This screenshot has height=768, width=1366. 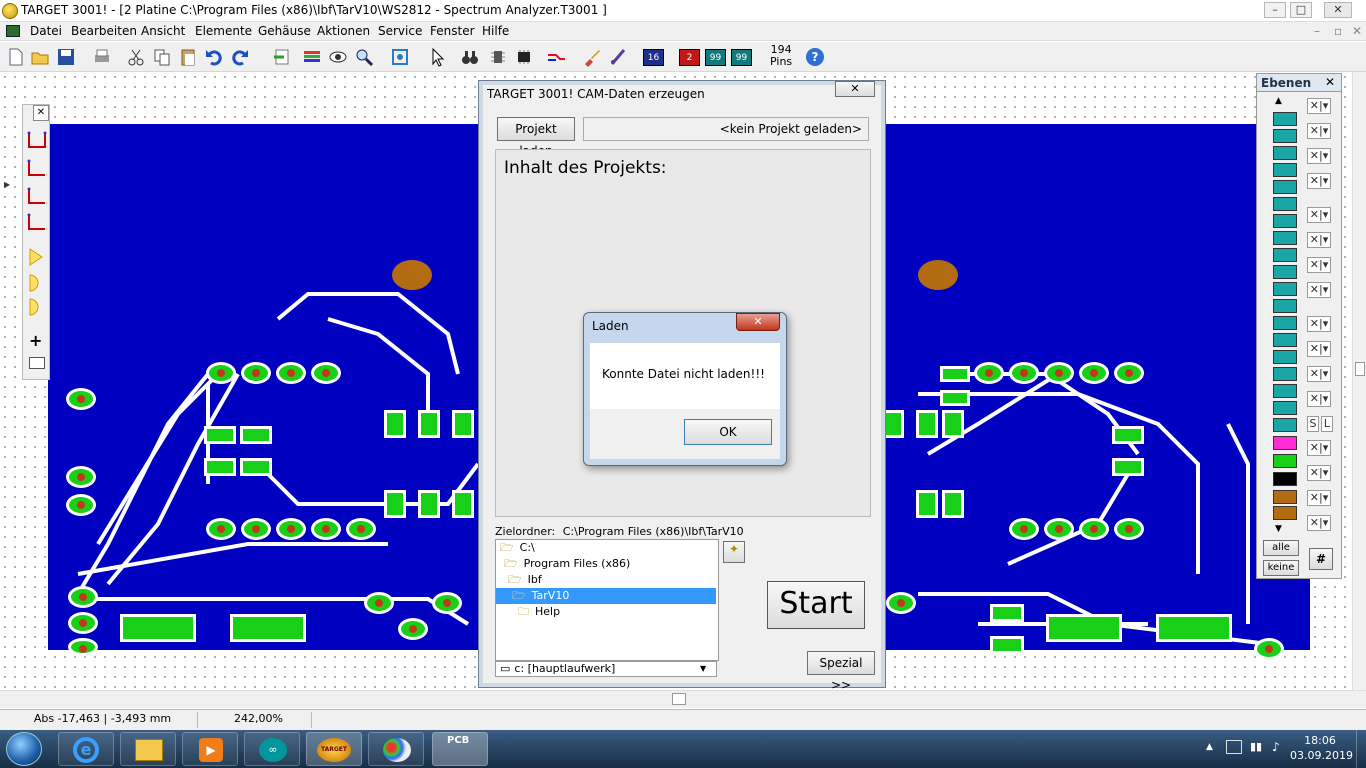 What do you see at coordinates (653, 57) in the screenshot?
I see `layer-16-button: 16` at bounding box center [653, 57].